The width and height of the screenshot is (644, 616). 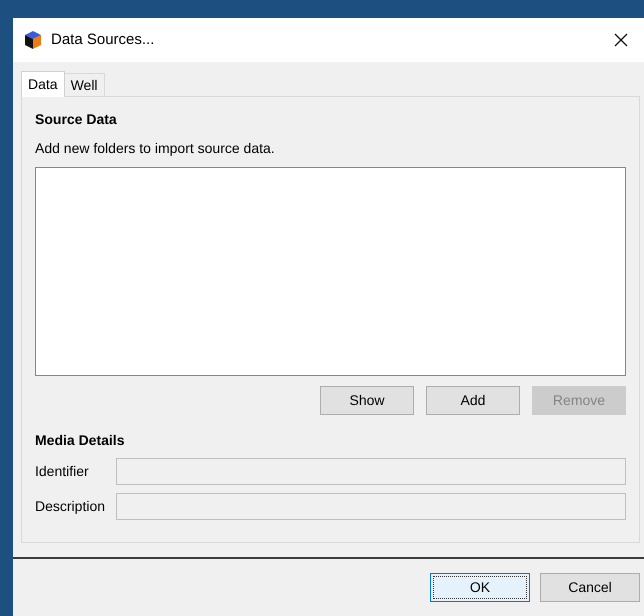 I want to click on tab: Well, so click(x=84, y=84).